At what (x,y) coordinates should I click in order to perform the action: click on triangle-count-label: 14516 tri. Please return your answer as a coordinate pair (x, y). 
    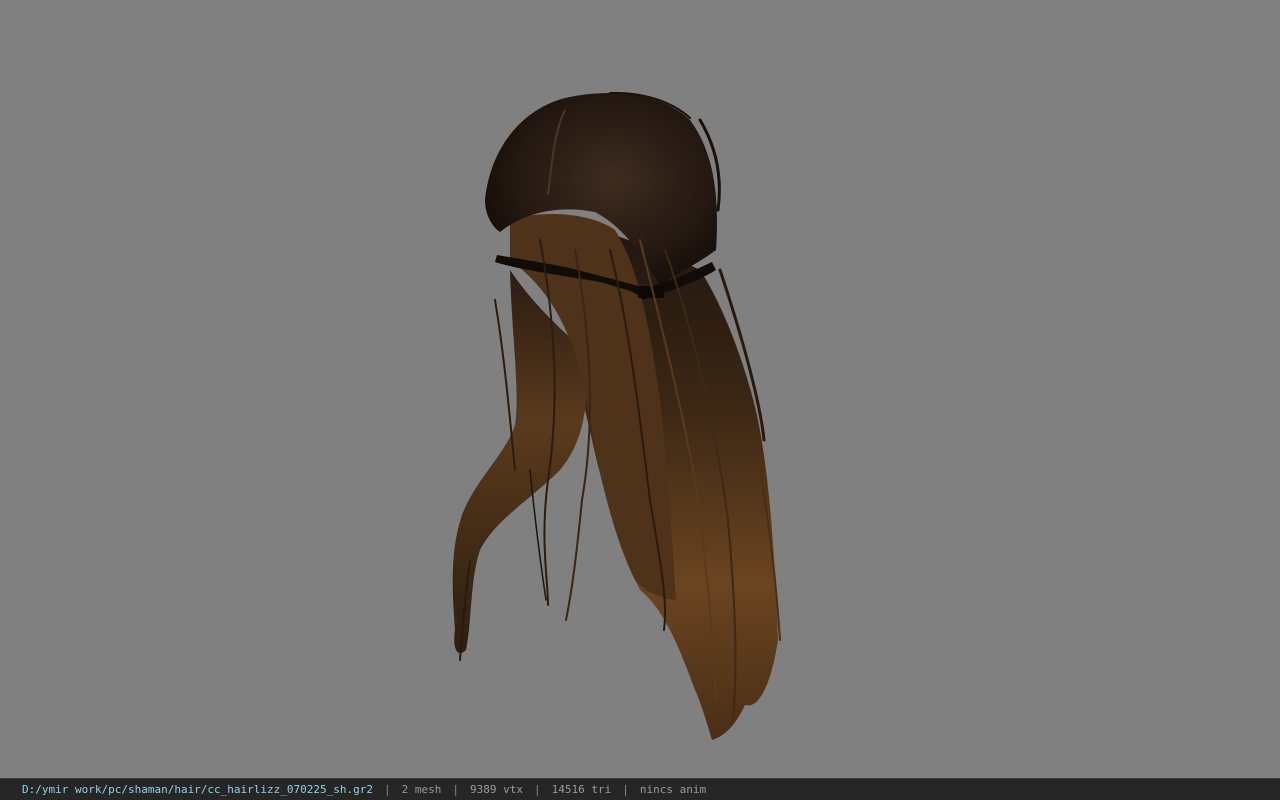
    Looking at the image, I should click on (581, 789).